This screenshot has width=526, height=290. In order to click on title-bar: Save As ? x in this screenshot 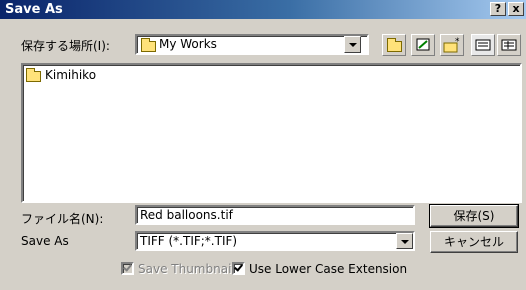, I will do `click(263, 9)`.